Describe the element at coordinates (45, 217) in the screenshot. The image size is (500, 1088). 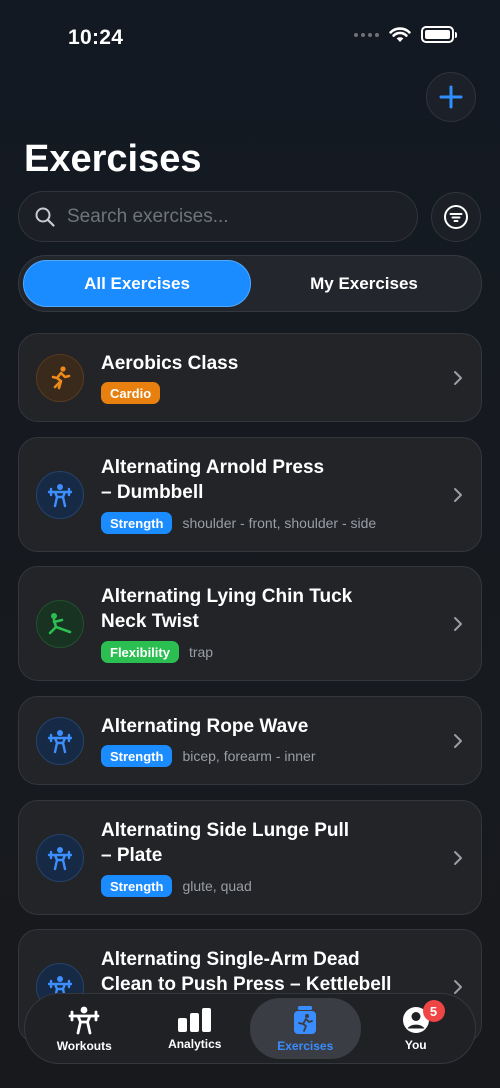
I see `search-icon` at that location.